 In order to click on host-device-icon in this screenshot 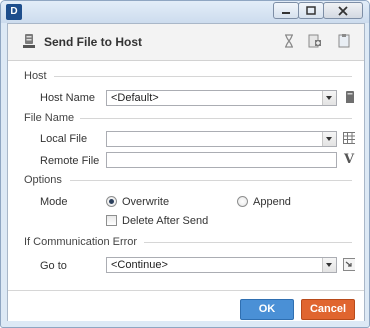, I will do `click(350, 96)`.